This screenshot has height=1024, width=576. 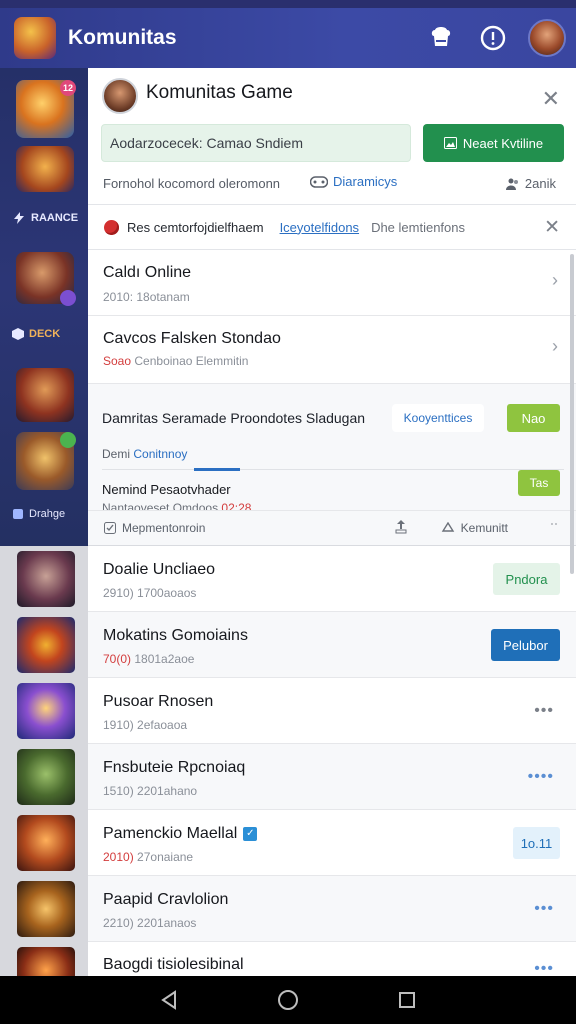 What do you see at coordinates (175, 635) in the screenshot?
I see `list-item-title: Mokatins Gomoiains` at bounding box center [175, 635].